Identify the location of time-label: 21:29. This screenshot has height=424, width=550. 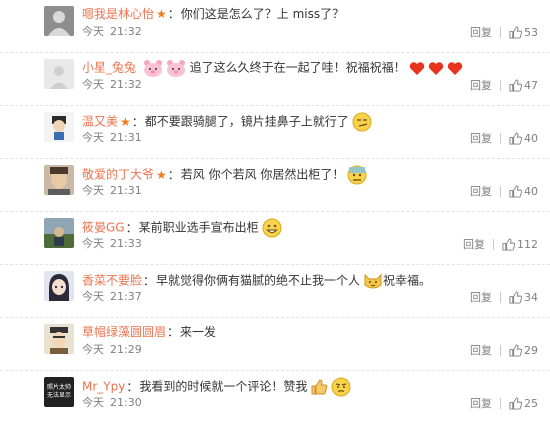
(126, 349).